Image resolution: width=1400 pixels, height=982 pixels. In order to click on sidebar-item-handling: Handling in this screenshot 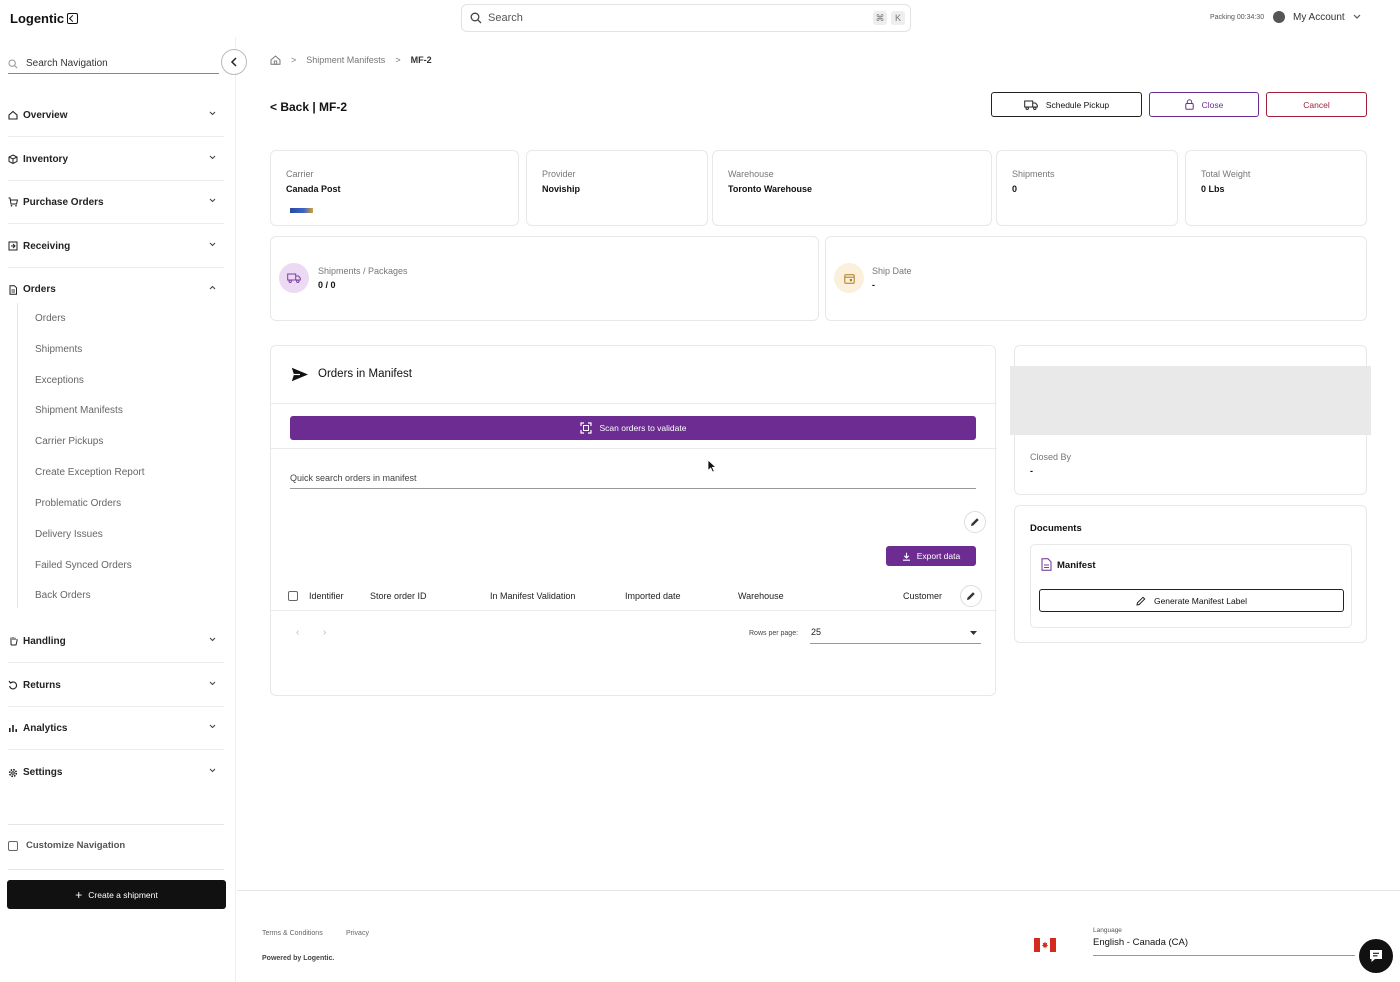, I will do `click(116, 641)`.